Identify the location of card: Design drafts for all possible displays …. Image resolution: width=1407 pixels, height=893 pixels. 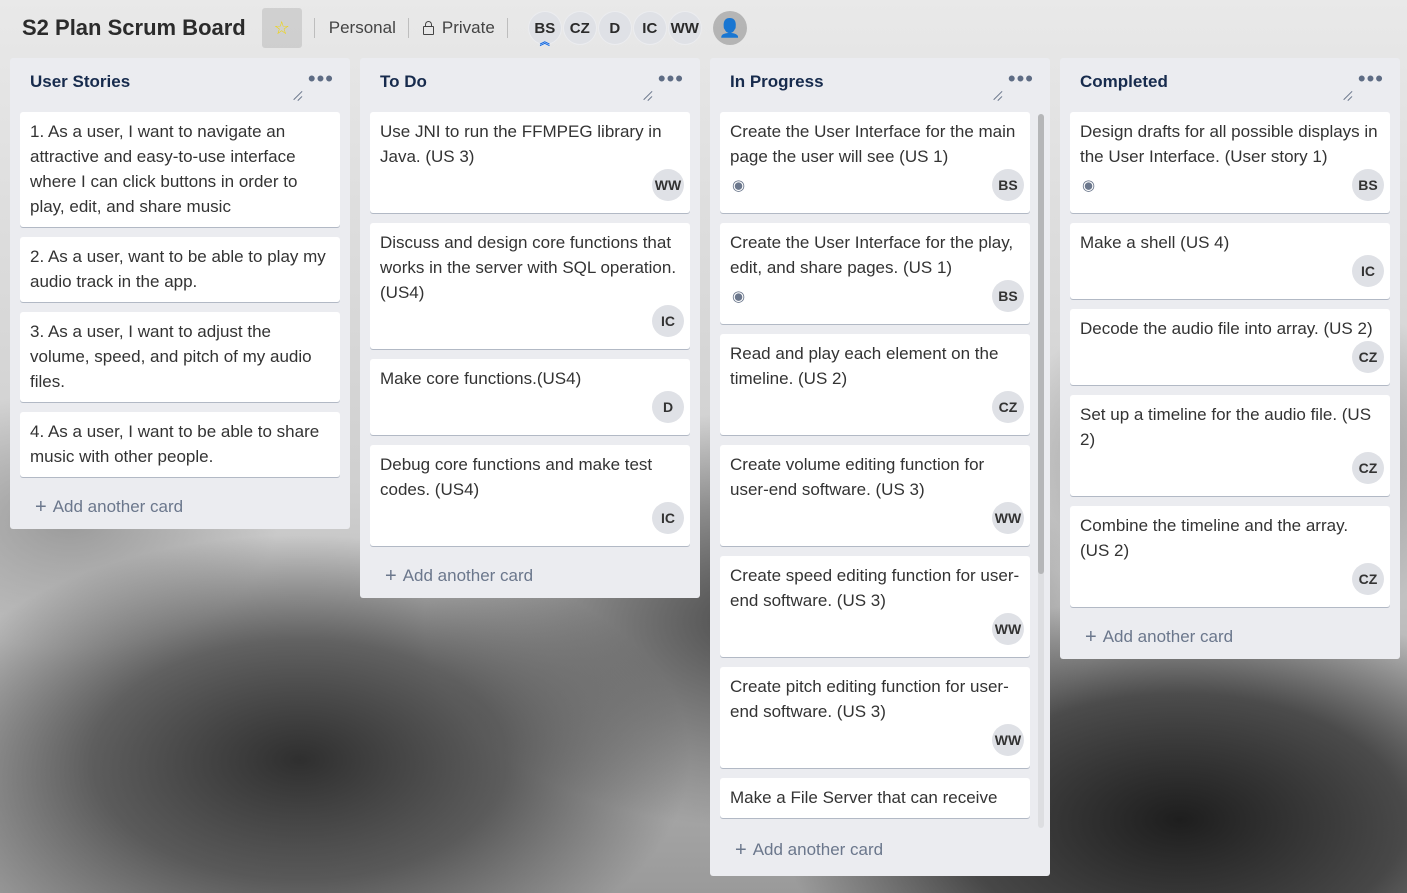
(1230, 162).